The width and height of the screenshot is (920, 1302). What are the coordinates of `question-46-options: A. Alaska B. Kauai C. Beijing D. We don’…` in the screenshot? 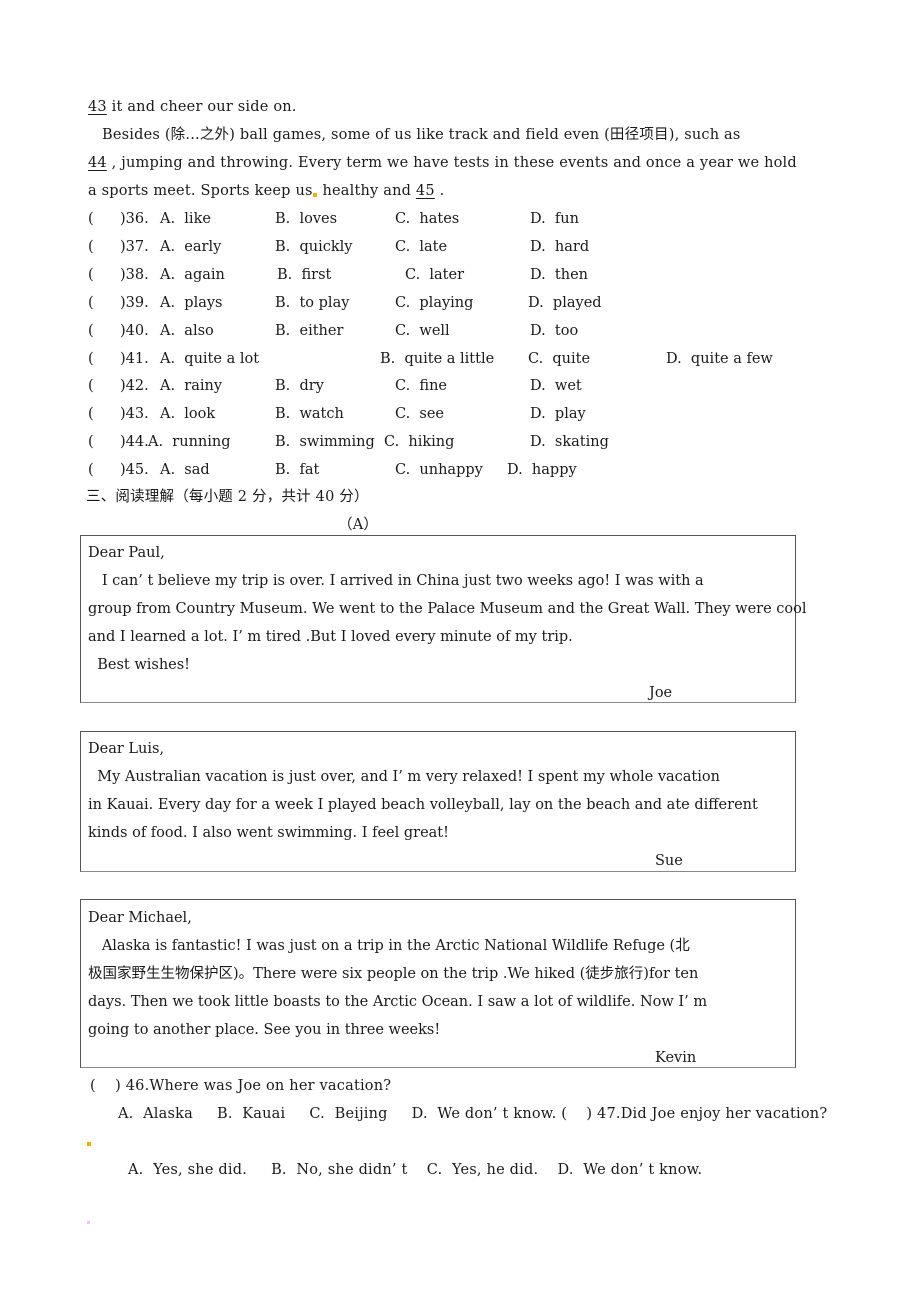 It's located at (473, 1114).